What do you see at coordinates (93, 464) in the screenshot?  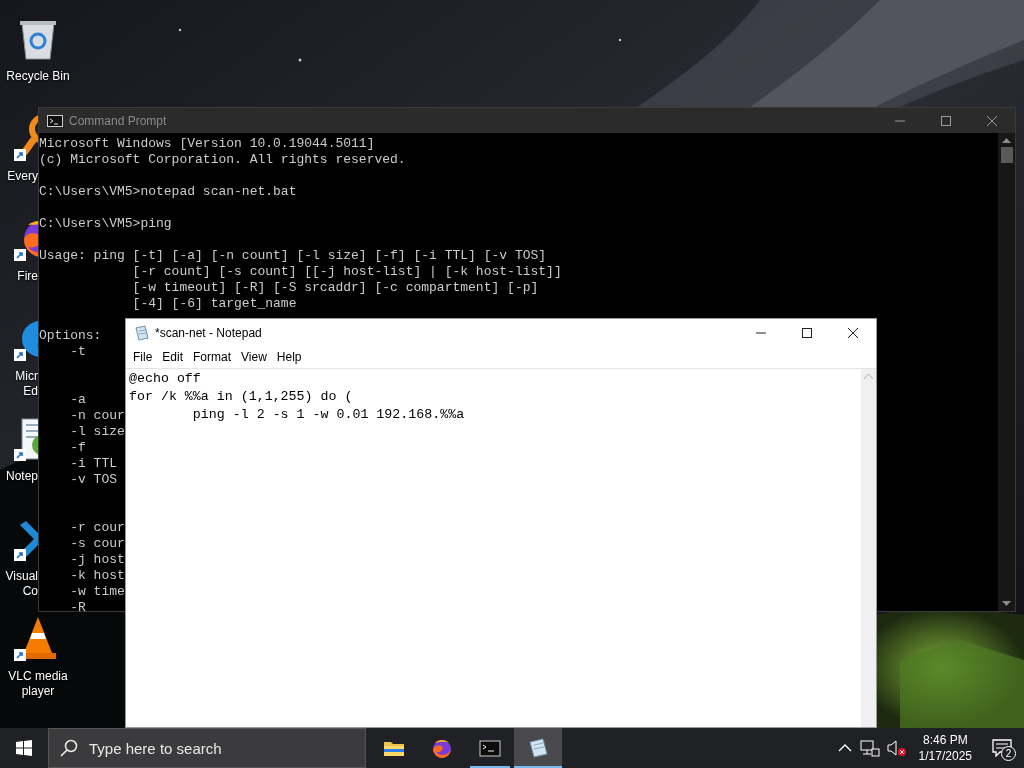 I see `console-line: -i TTL` at bounding box center [93, 464].